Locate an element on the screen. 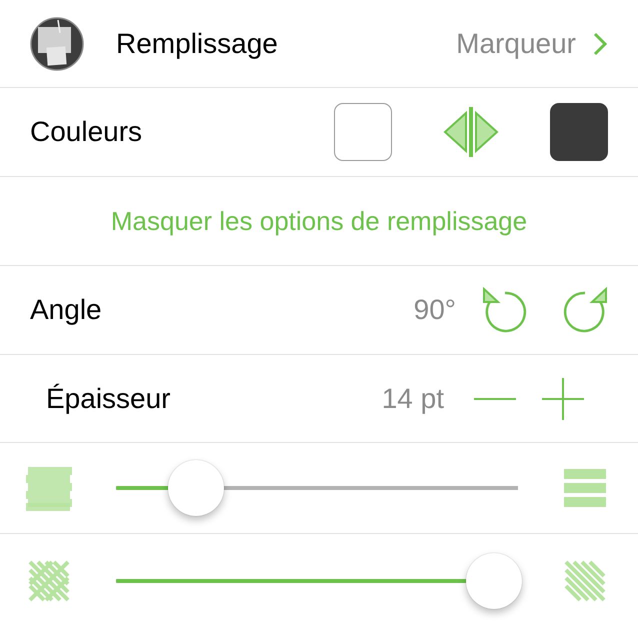  diagonal-hatch-icon is located at coordinates (585, 581).